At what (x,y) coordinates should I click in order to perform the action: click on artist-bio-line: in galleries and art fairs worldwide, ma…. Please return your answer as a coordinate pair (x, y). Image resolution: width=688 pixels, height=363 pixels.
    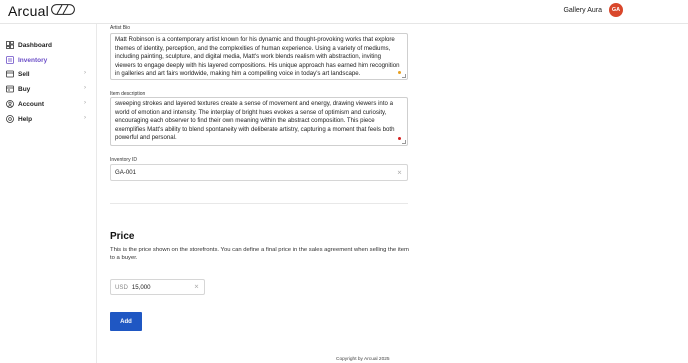
    Looking at the image, I should click on (238, 73).